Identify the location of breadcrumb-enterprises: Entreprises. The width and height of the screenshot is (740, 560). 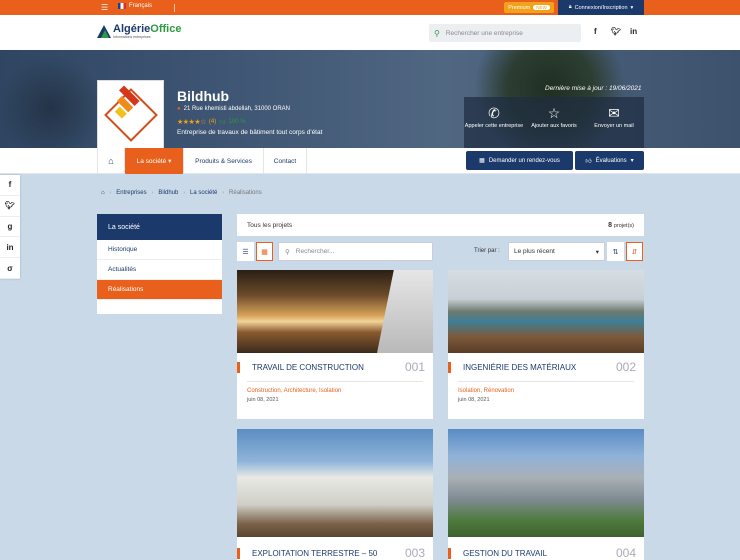
(131, 193).